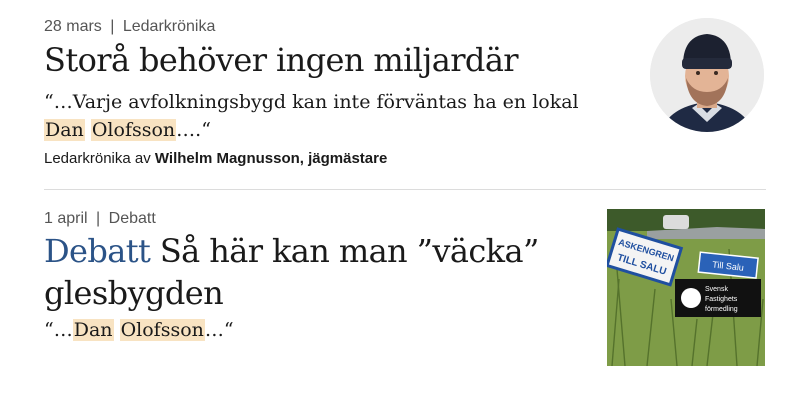 This screenshot has height=410, width=800. I want to click on article-category: Debatt, so click(132, 218).